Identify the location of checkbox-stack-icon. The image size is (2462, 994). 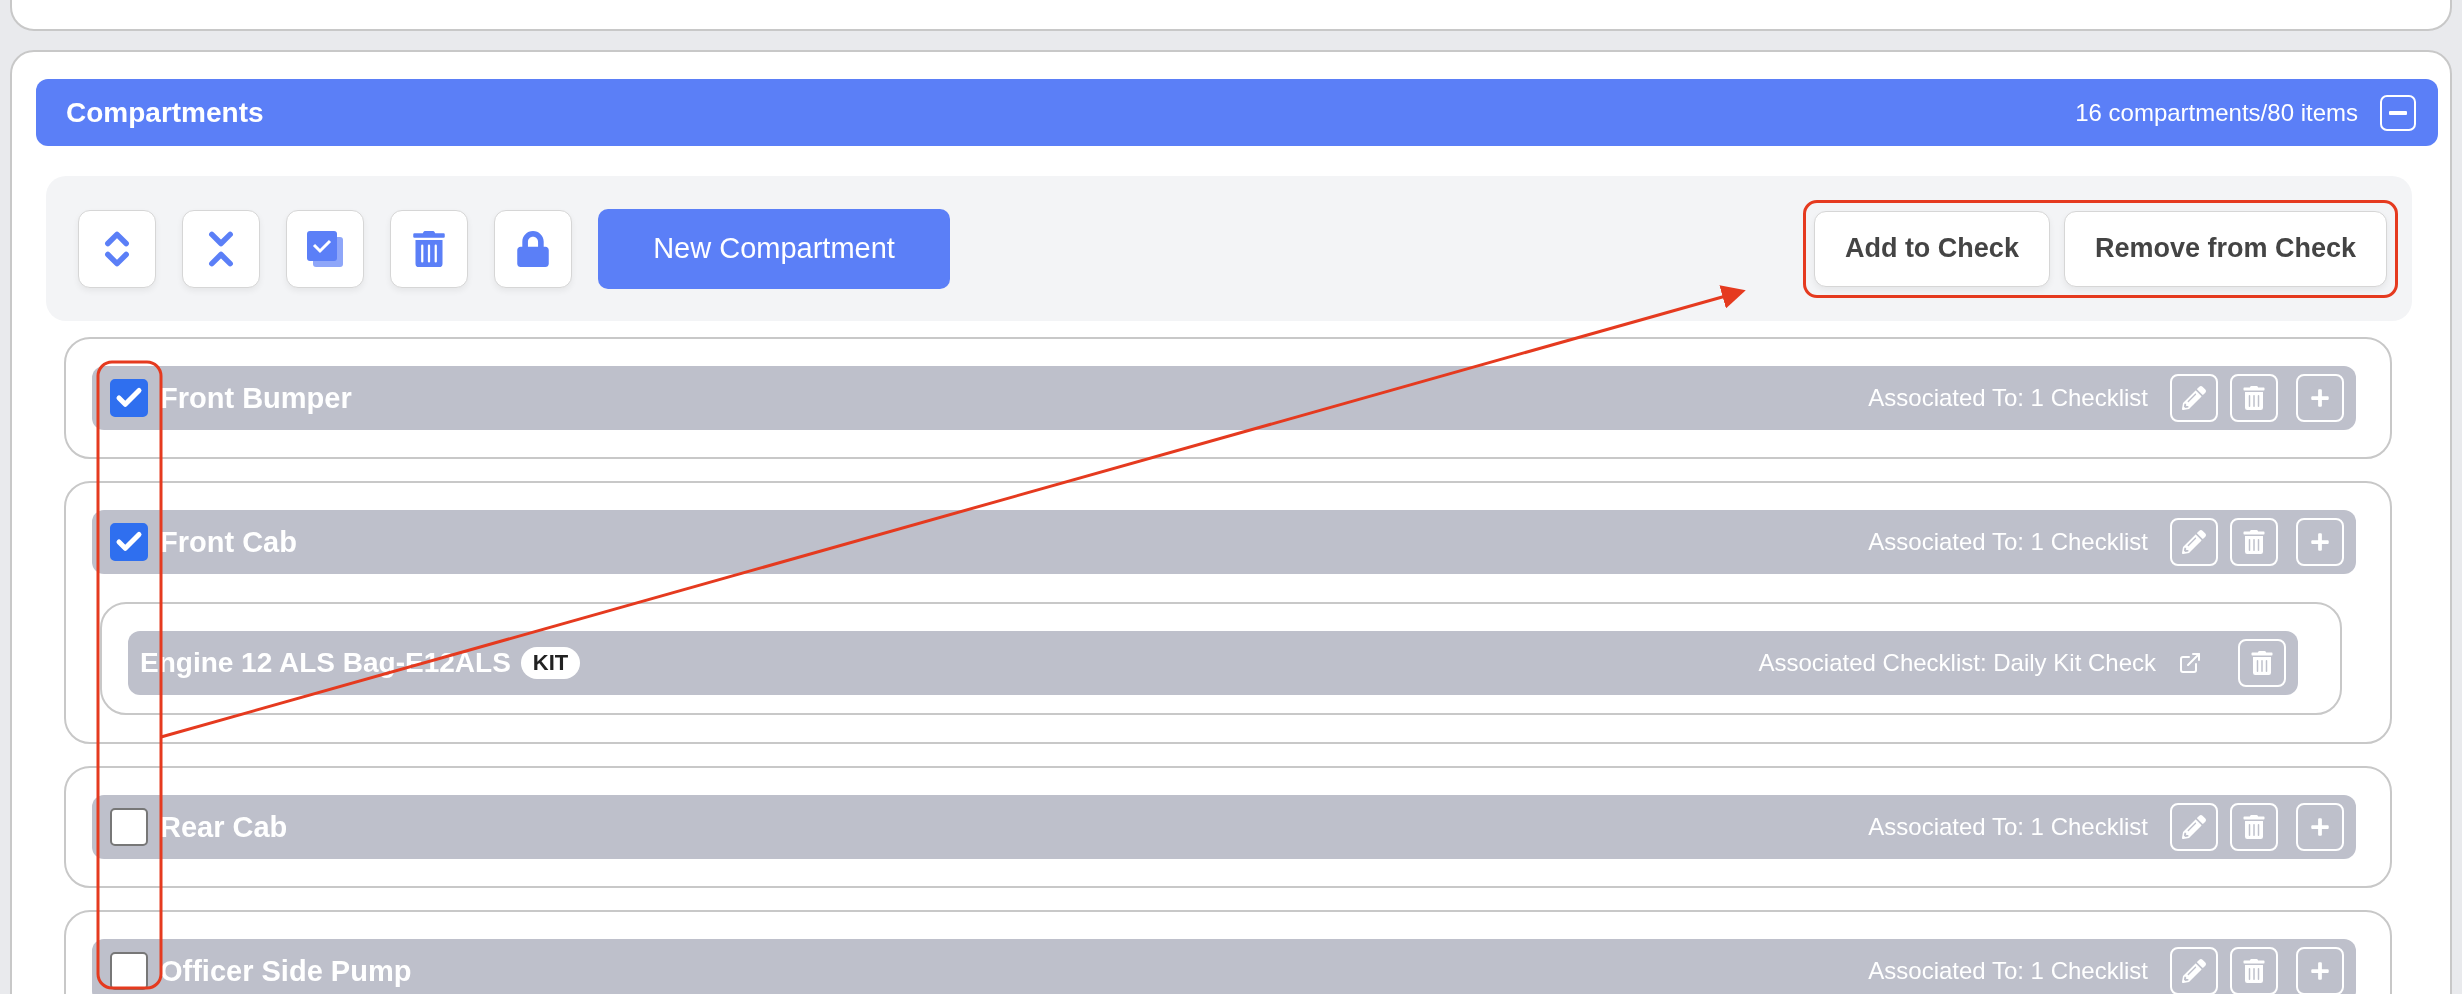
(325, 248).